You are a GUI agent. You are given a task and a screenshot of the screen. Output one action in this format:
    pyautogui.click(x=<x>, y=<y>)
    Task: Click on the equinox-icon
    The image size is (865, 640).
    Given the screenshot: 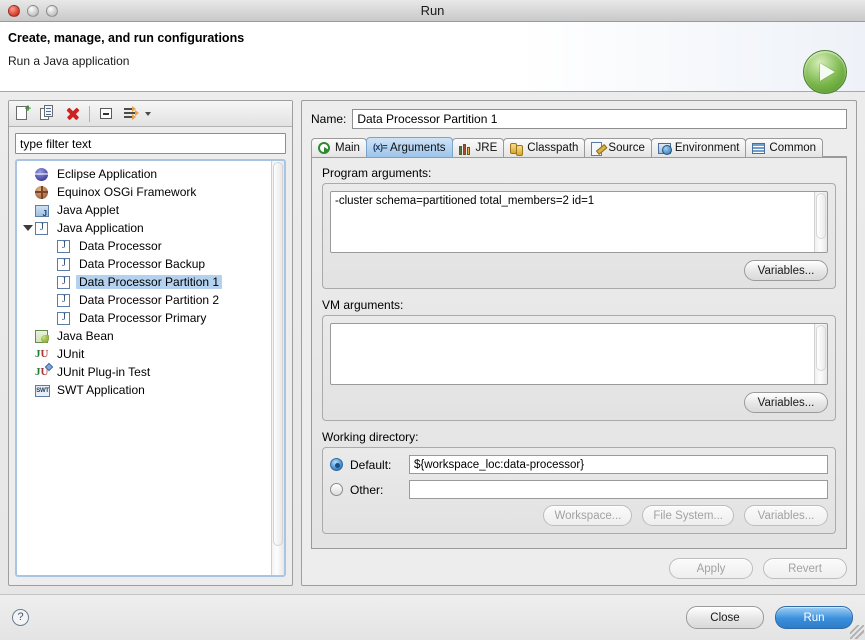 What is the action you would take?
    pyautogui.click(x=43, y=192)
    